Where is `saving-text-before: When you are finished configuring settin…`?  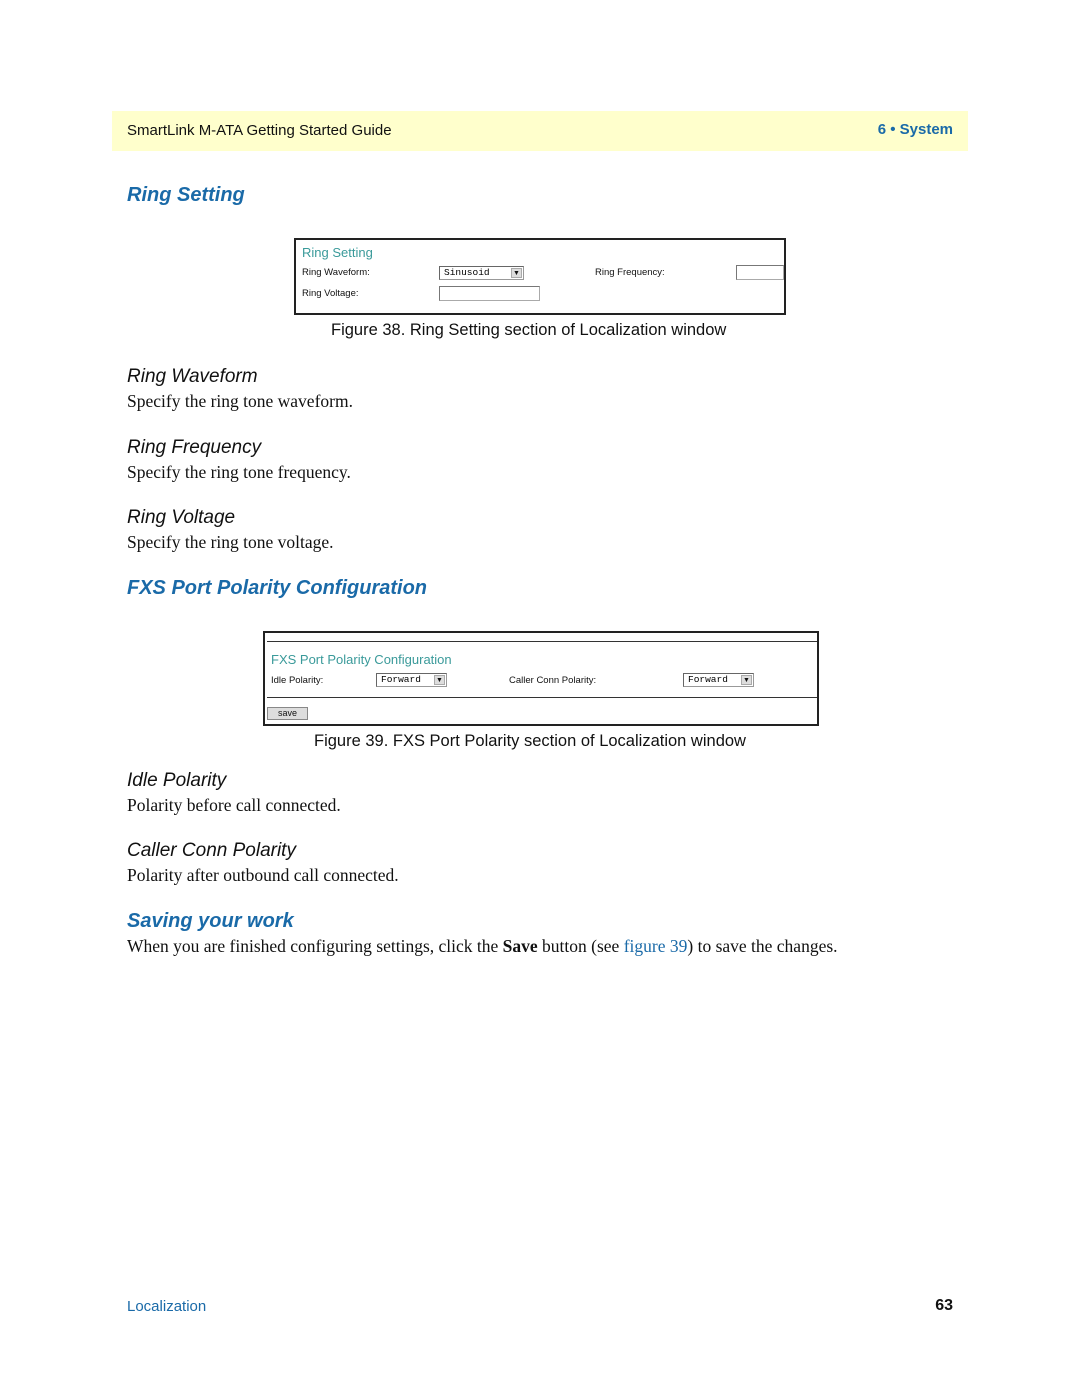 saving-text-before: When you are finished configuring settin… is located at coordinates (315, 946).